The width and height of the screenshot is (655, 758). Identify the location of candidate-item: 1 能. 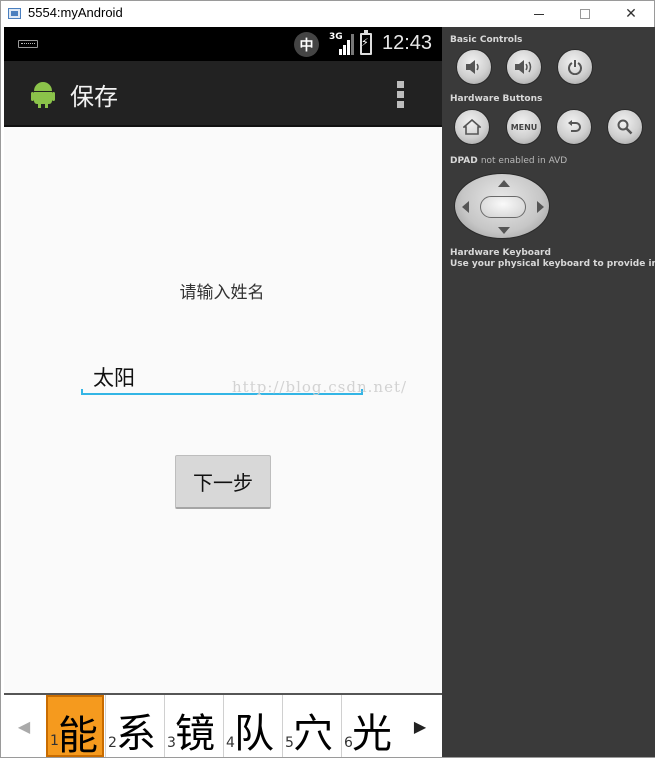
(75, 726).